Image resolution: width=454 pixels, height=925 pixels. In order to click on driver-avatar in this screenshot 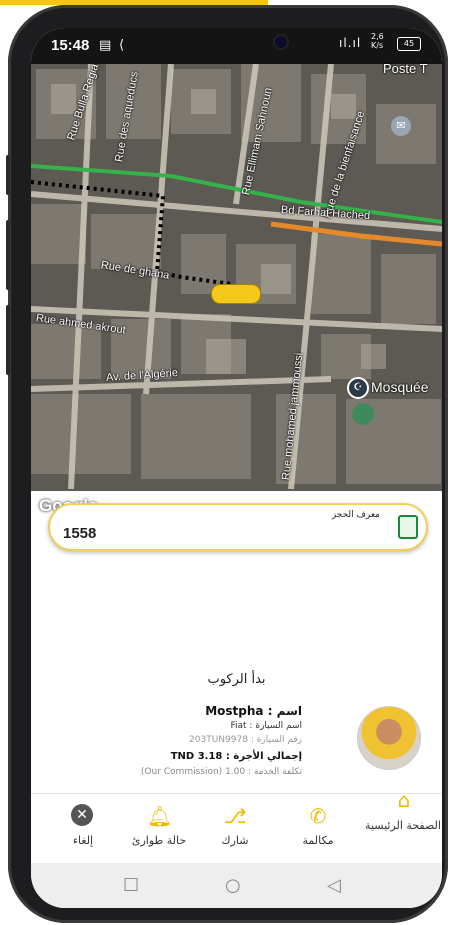, I will do `click(389, 738)`.